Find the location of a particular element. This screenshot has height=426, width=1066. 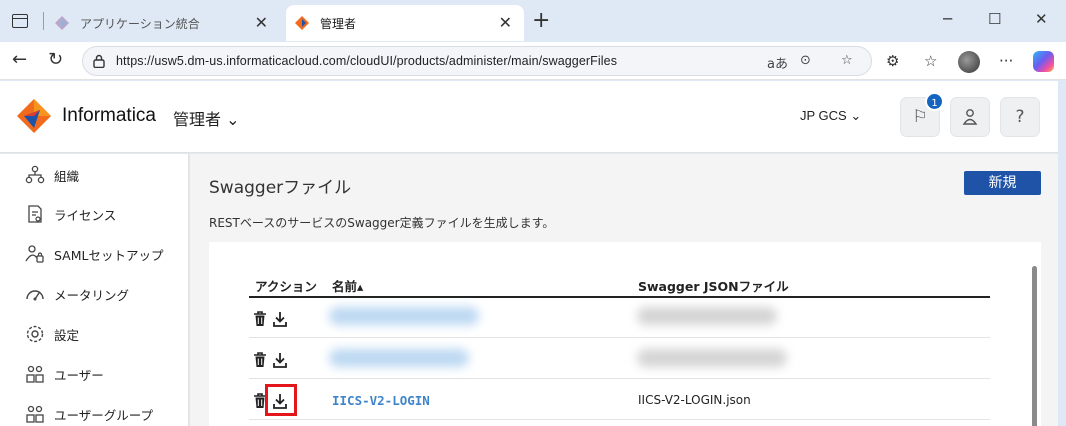

swagger-name-link: IICS-V2-LOGIN is located at coordinates (381, 400).